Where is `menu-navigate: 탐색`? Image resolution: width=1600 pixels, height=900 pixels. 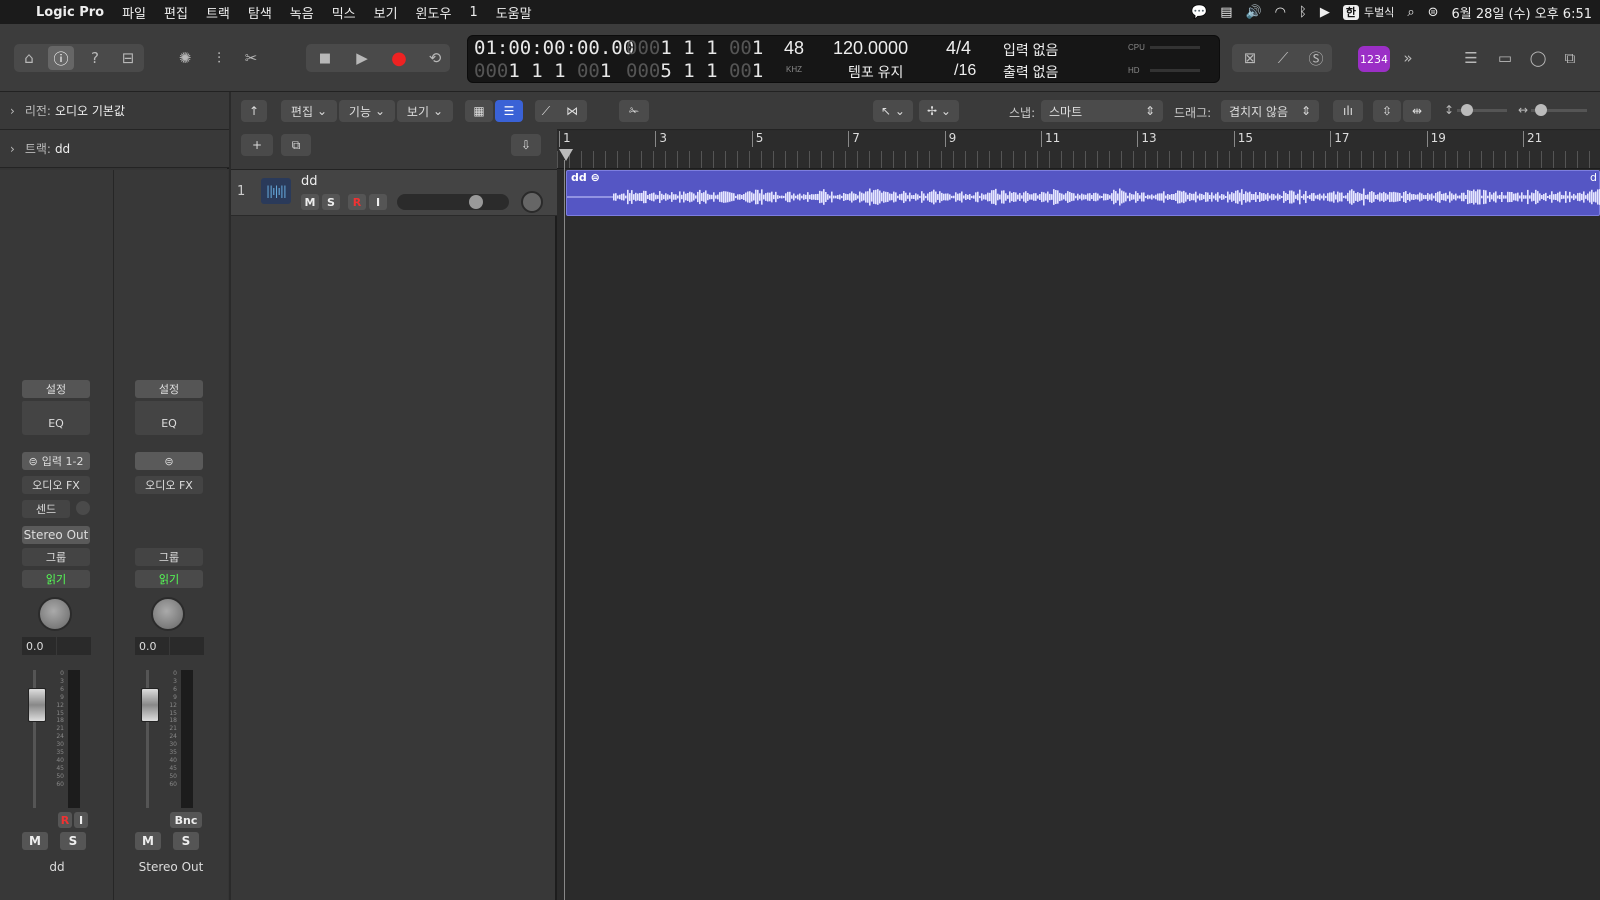 menu-navigate: 탐색 is located at coordinates (260, 12).